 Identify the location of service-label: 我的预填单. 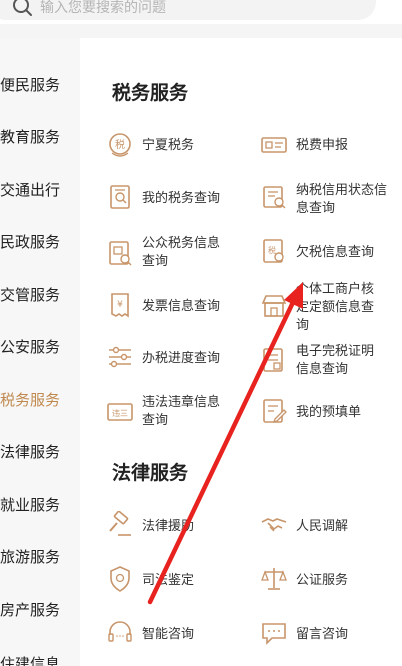
(329, 411).